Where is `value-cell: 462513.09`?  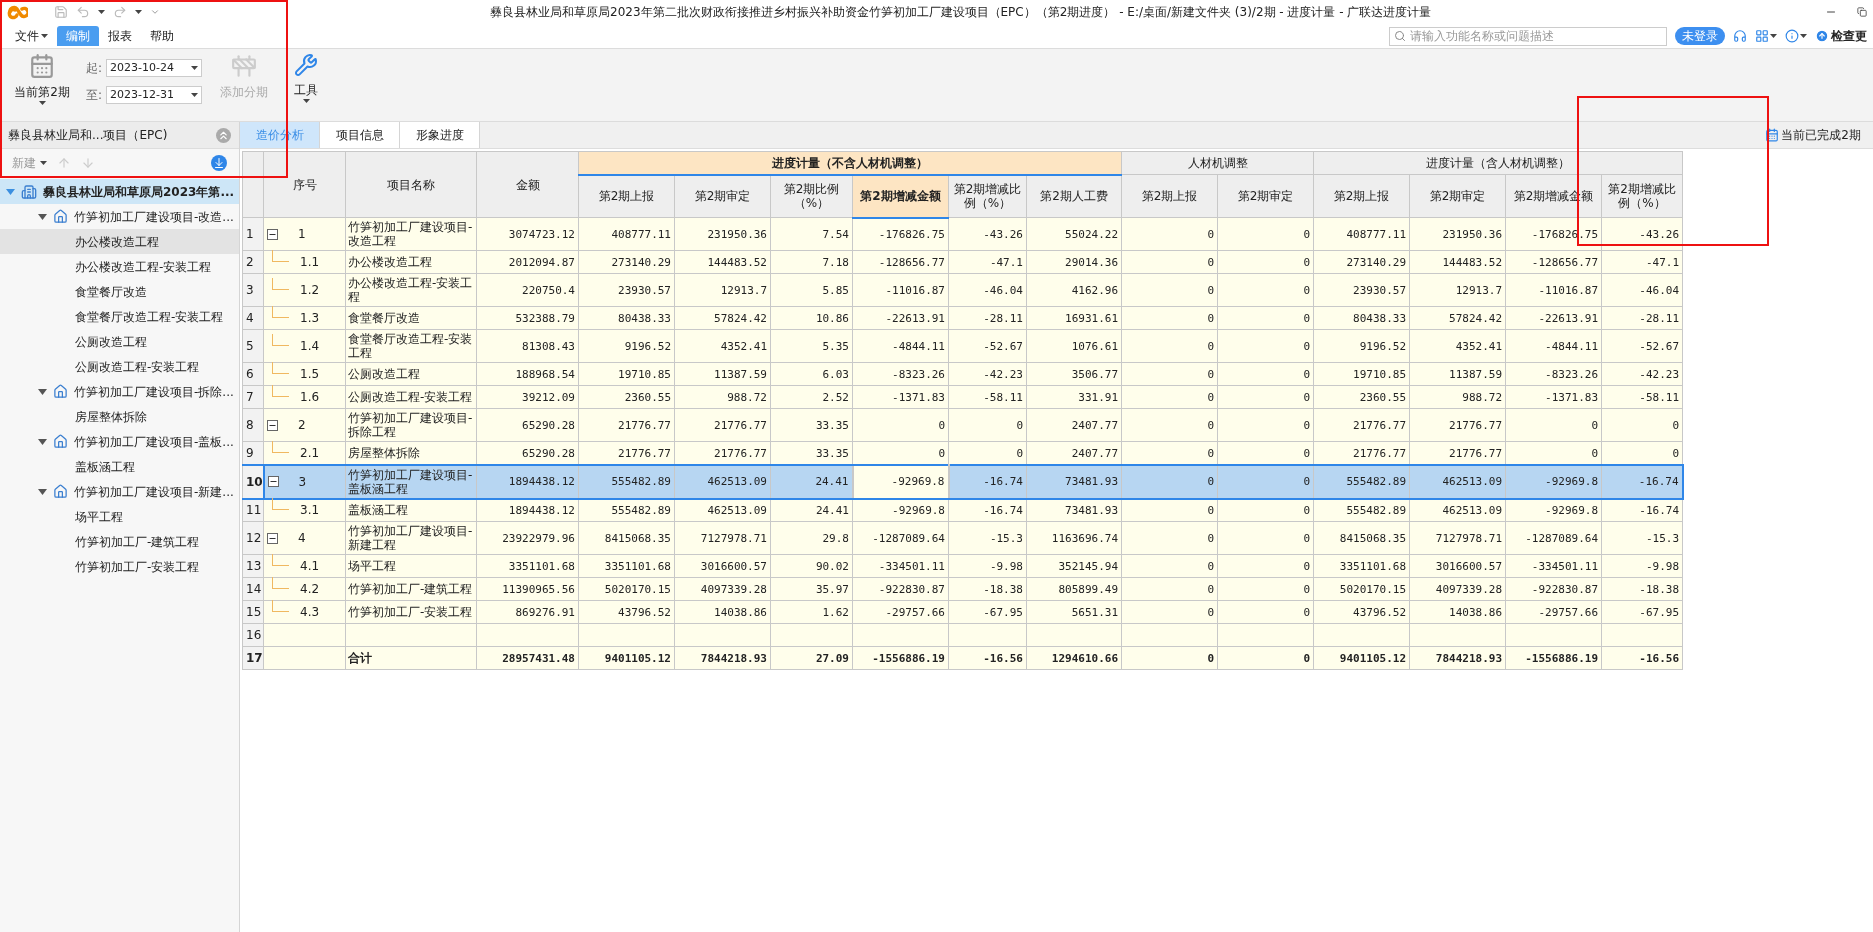
value-cell: 462513.09 is located at coordinates (1472, 482).